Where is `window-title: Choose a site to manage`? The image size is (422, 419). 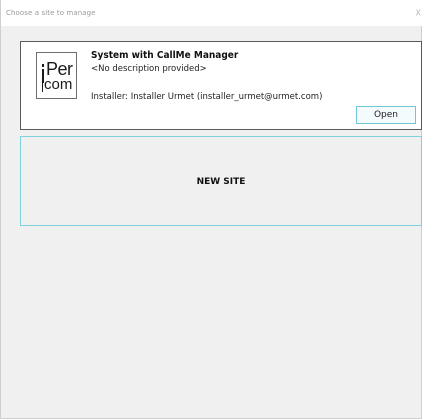 window-title: Choose a site to manage is located at coordinates (51, 13).